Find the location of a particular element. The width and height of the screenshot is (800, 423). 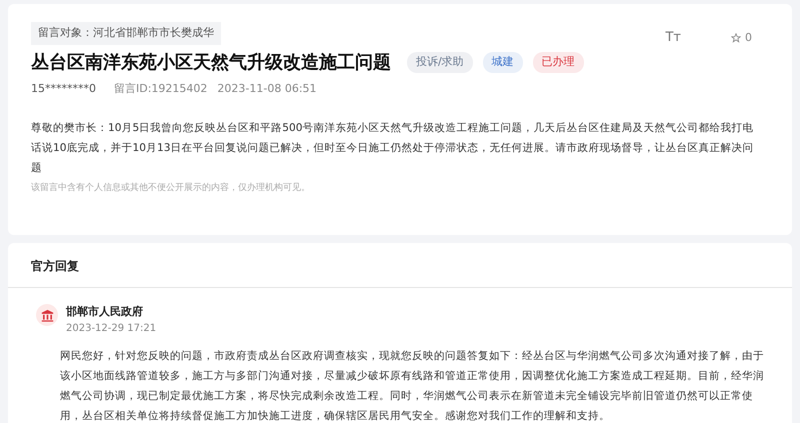

organization-name: 邯郸市人民政府 is located at coordinates (105, 312).